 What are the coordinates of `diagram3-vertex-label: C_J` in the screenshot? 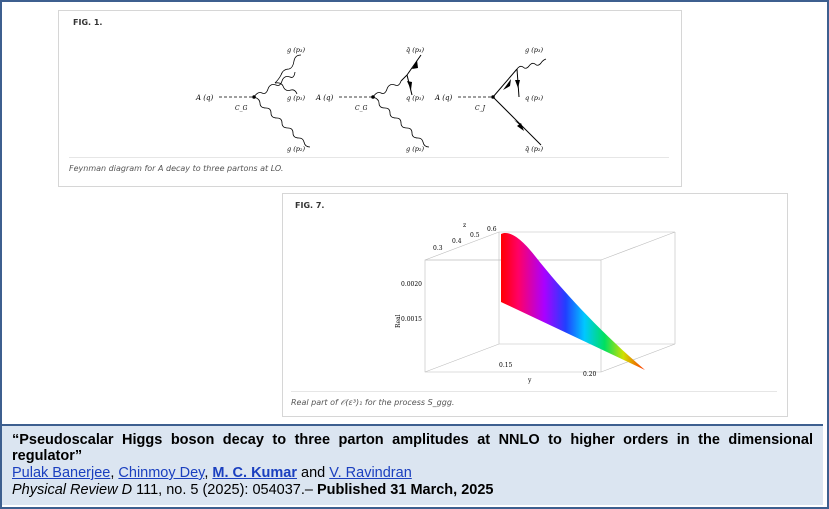 It's located at (480, 108).